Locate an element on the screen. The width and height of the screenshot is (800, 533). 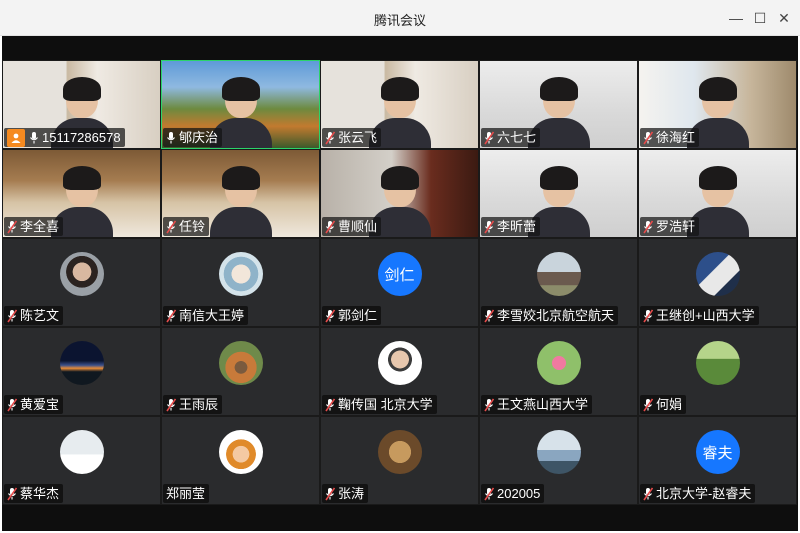
participant-tile: 罗浩轩 is located at coordinates (717, 193).